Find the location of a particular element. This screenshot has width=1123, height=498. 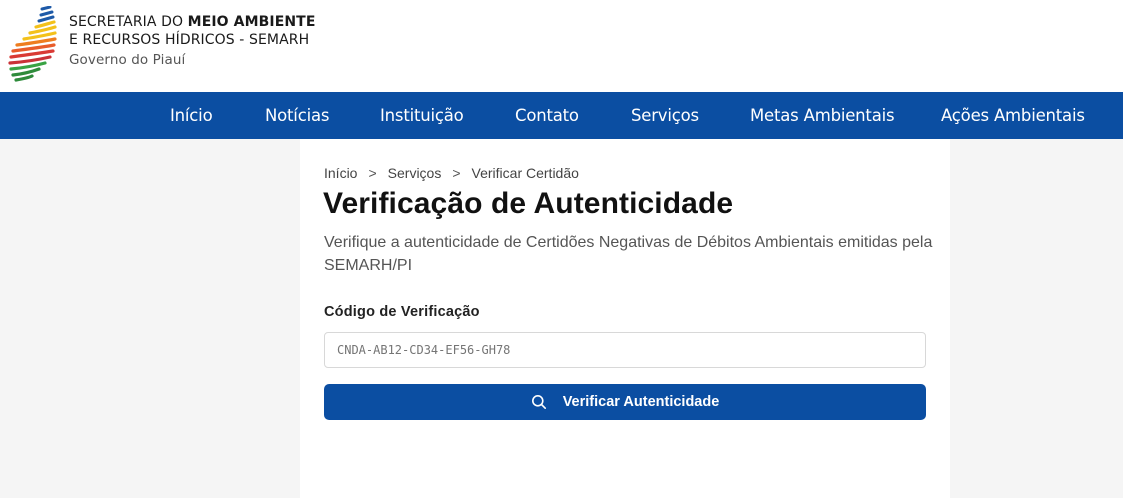

breadcrumb-item-inicio: Início is located at coordinates (340, 173).